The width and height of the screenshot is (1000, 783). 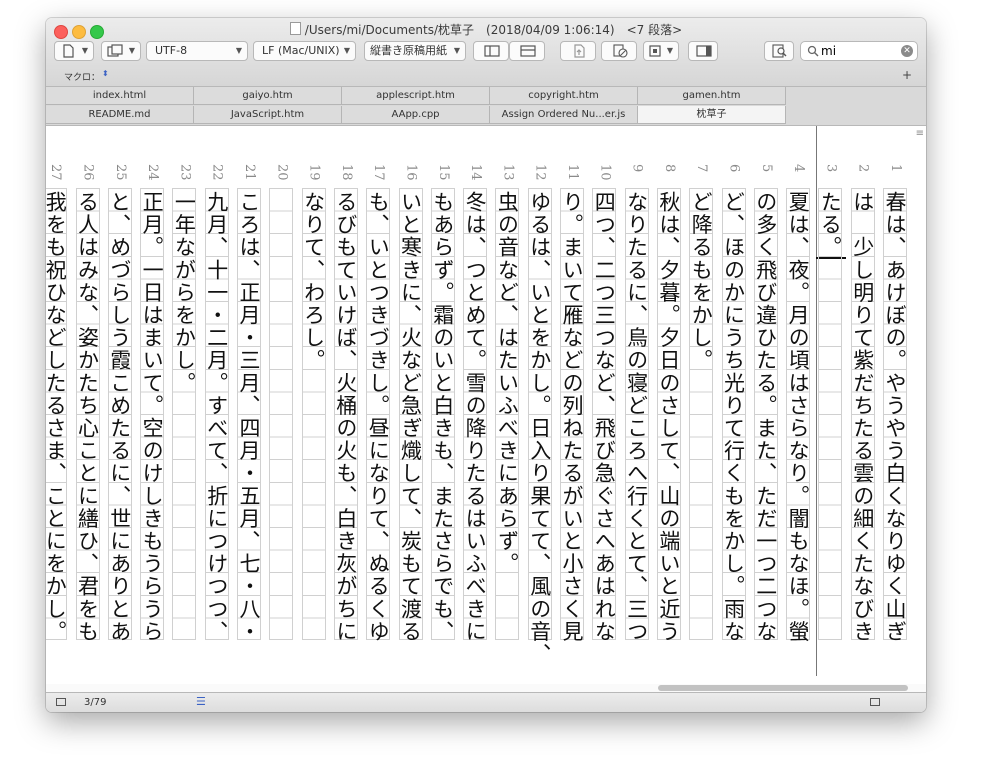 I want to click on line-number: 6, so click(x=734, y=168).